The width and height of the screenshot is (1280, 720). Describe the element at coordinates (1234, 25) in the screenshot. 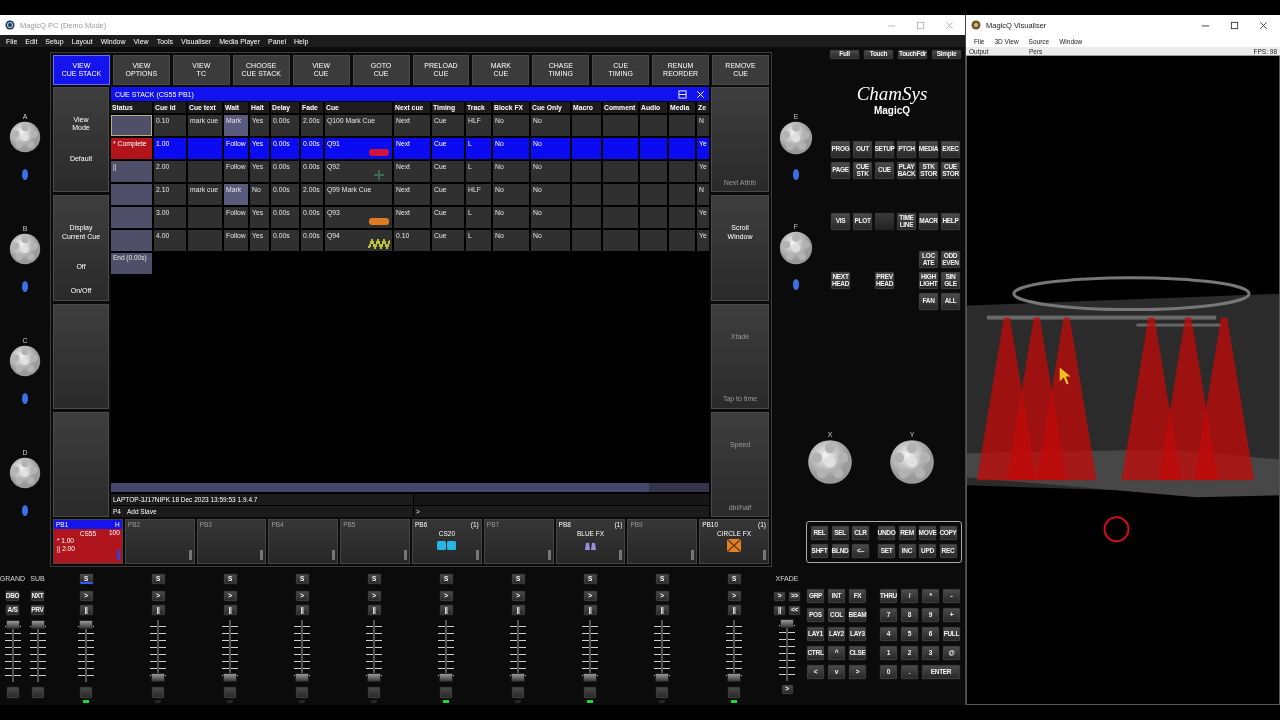

I see `maximize-icon` at that location.